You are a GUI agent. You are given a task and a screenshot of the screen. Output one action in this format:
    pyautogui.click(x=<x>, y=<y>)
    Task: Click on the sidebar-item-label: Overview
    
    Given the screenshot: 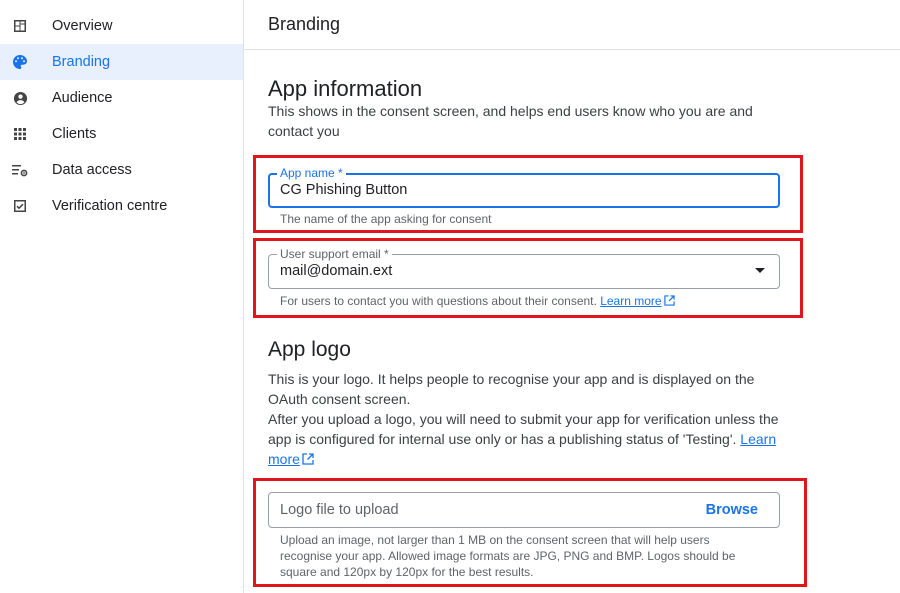 What is the action you would take?
    pyautogui.click(x=82, y=26)
    